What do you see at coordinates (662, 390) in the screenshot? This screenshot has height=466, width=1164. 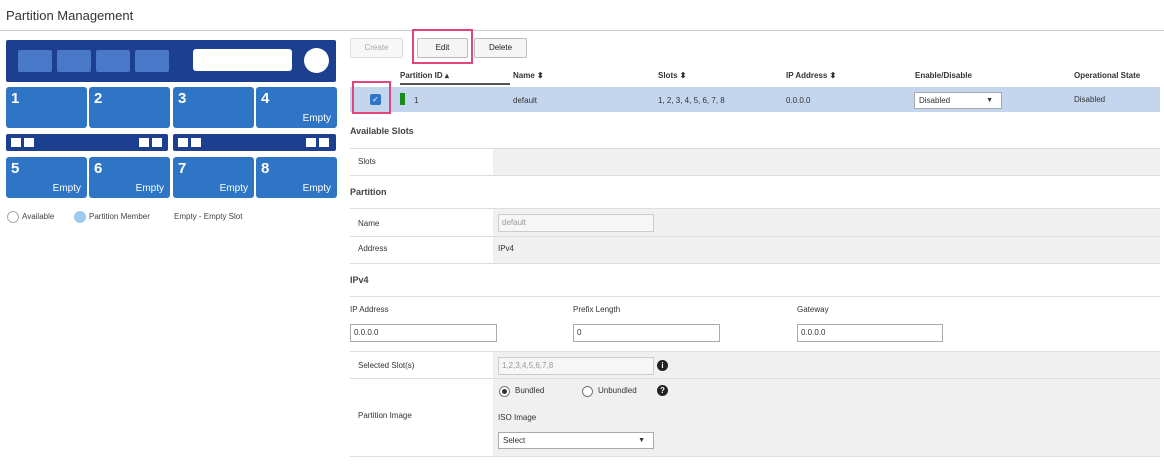 I see `help-icon: ?` at bounding box center [662, 390].